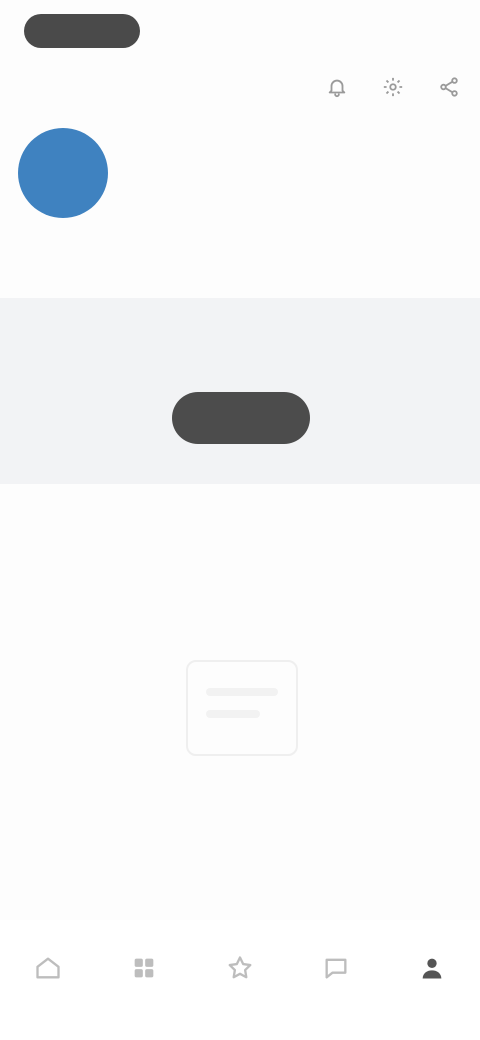 This screenshot has width=480, height=1040. I want to click on profile-header, so click(243, 174).